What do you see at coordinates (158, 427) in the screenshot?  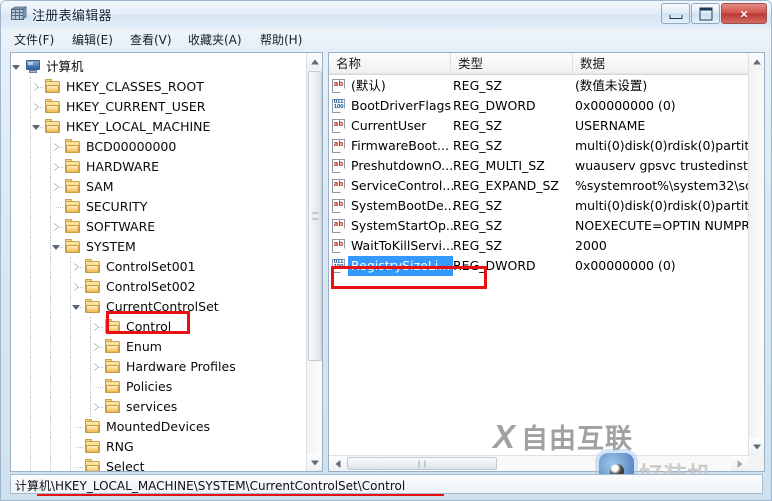 I see `tree-node-mounteddevices: MountedDevices` at bounding box center [158, 427].